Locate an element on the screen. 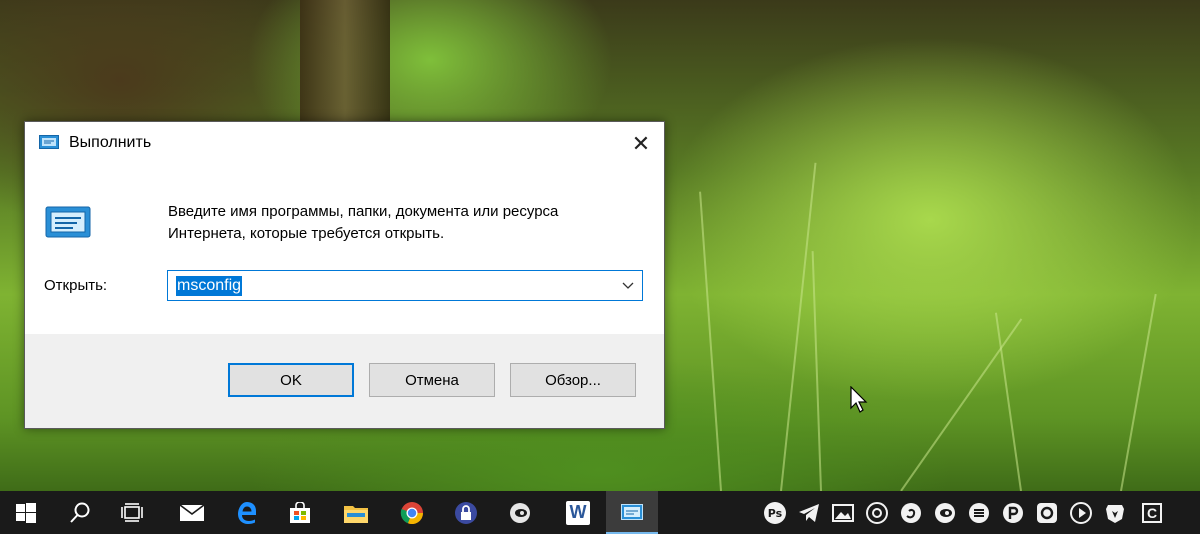 The width and height of the screenshot is (1200, 534). tray-photos is located at coordinates (843, 513).